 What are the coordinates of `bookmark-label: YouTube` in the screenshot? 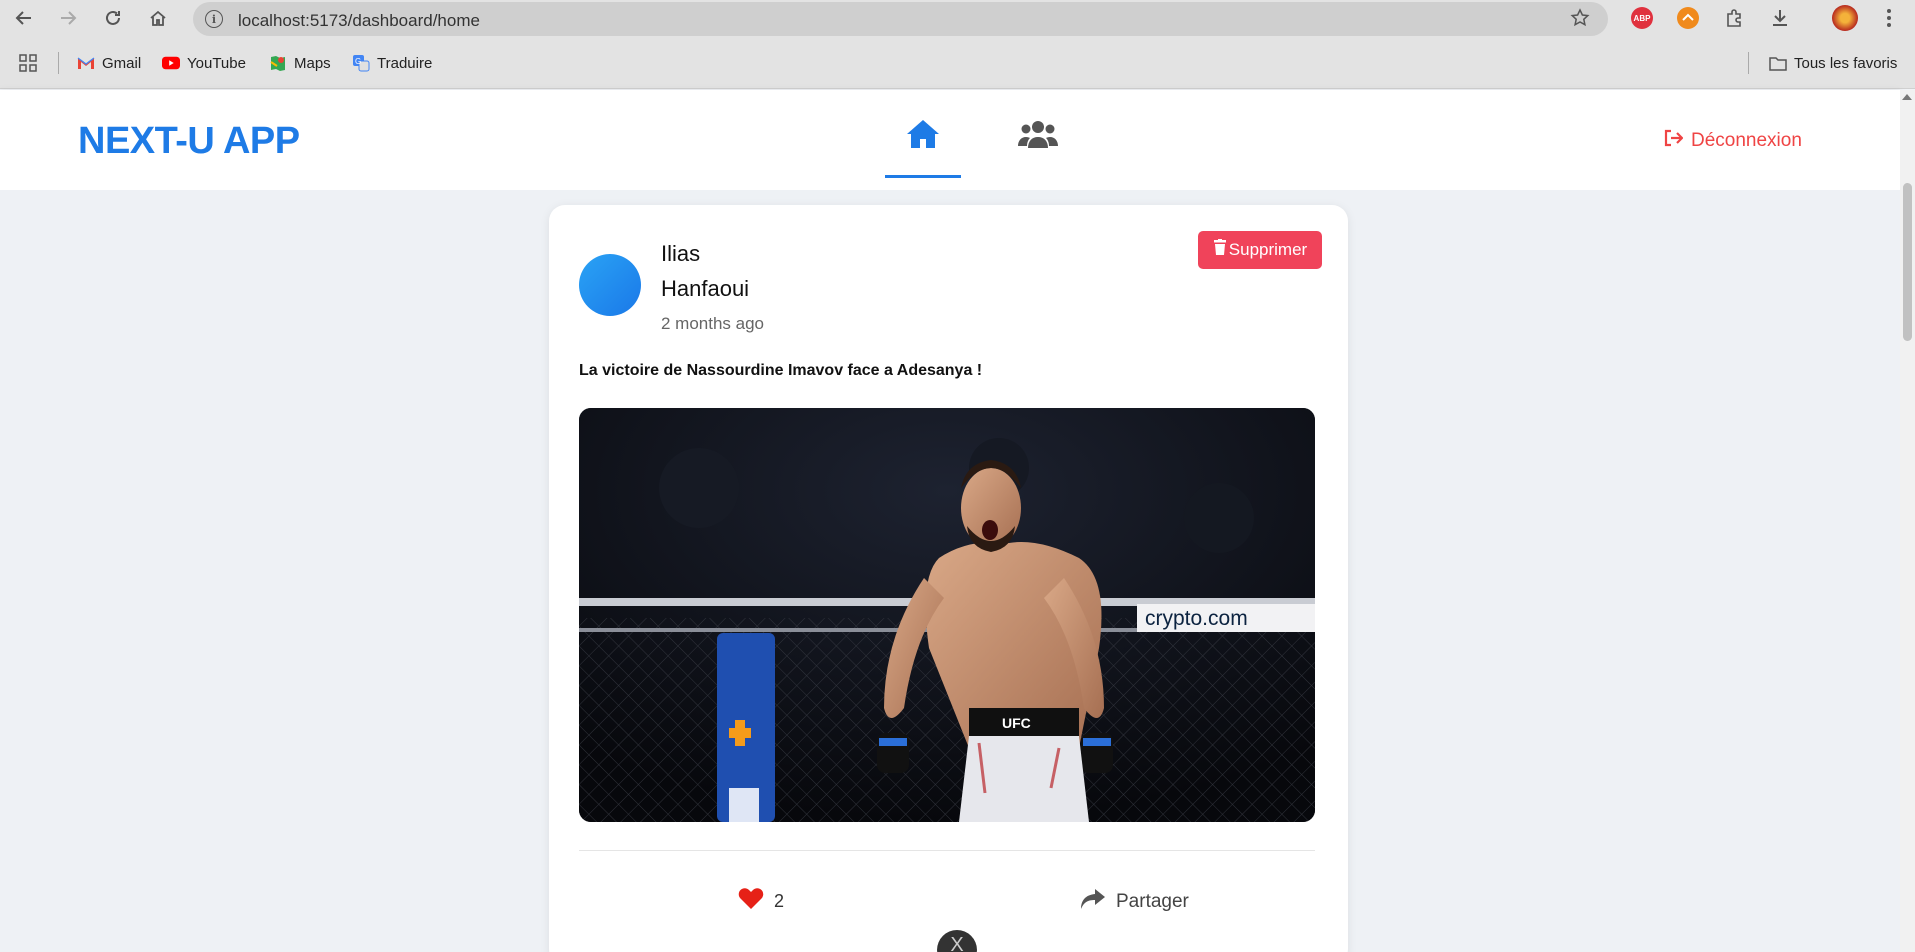 It's located at (216, 63).